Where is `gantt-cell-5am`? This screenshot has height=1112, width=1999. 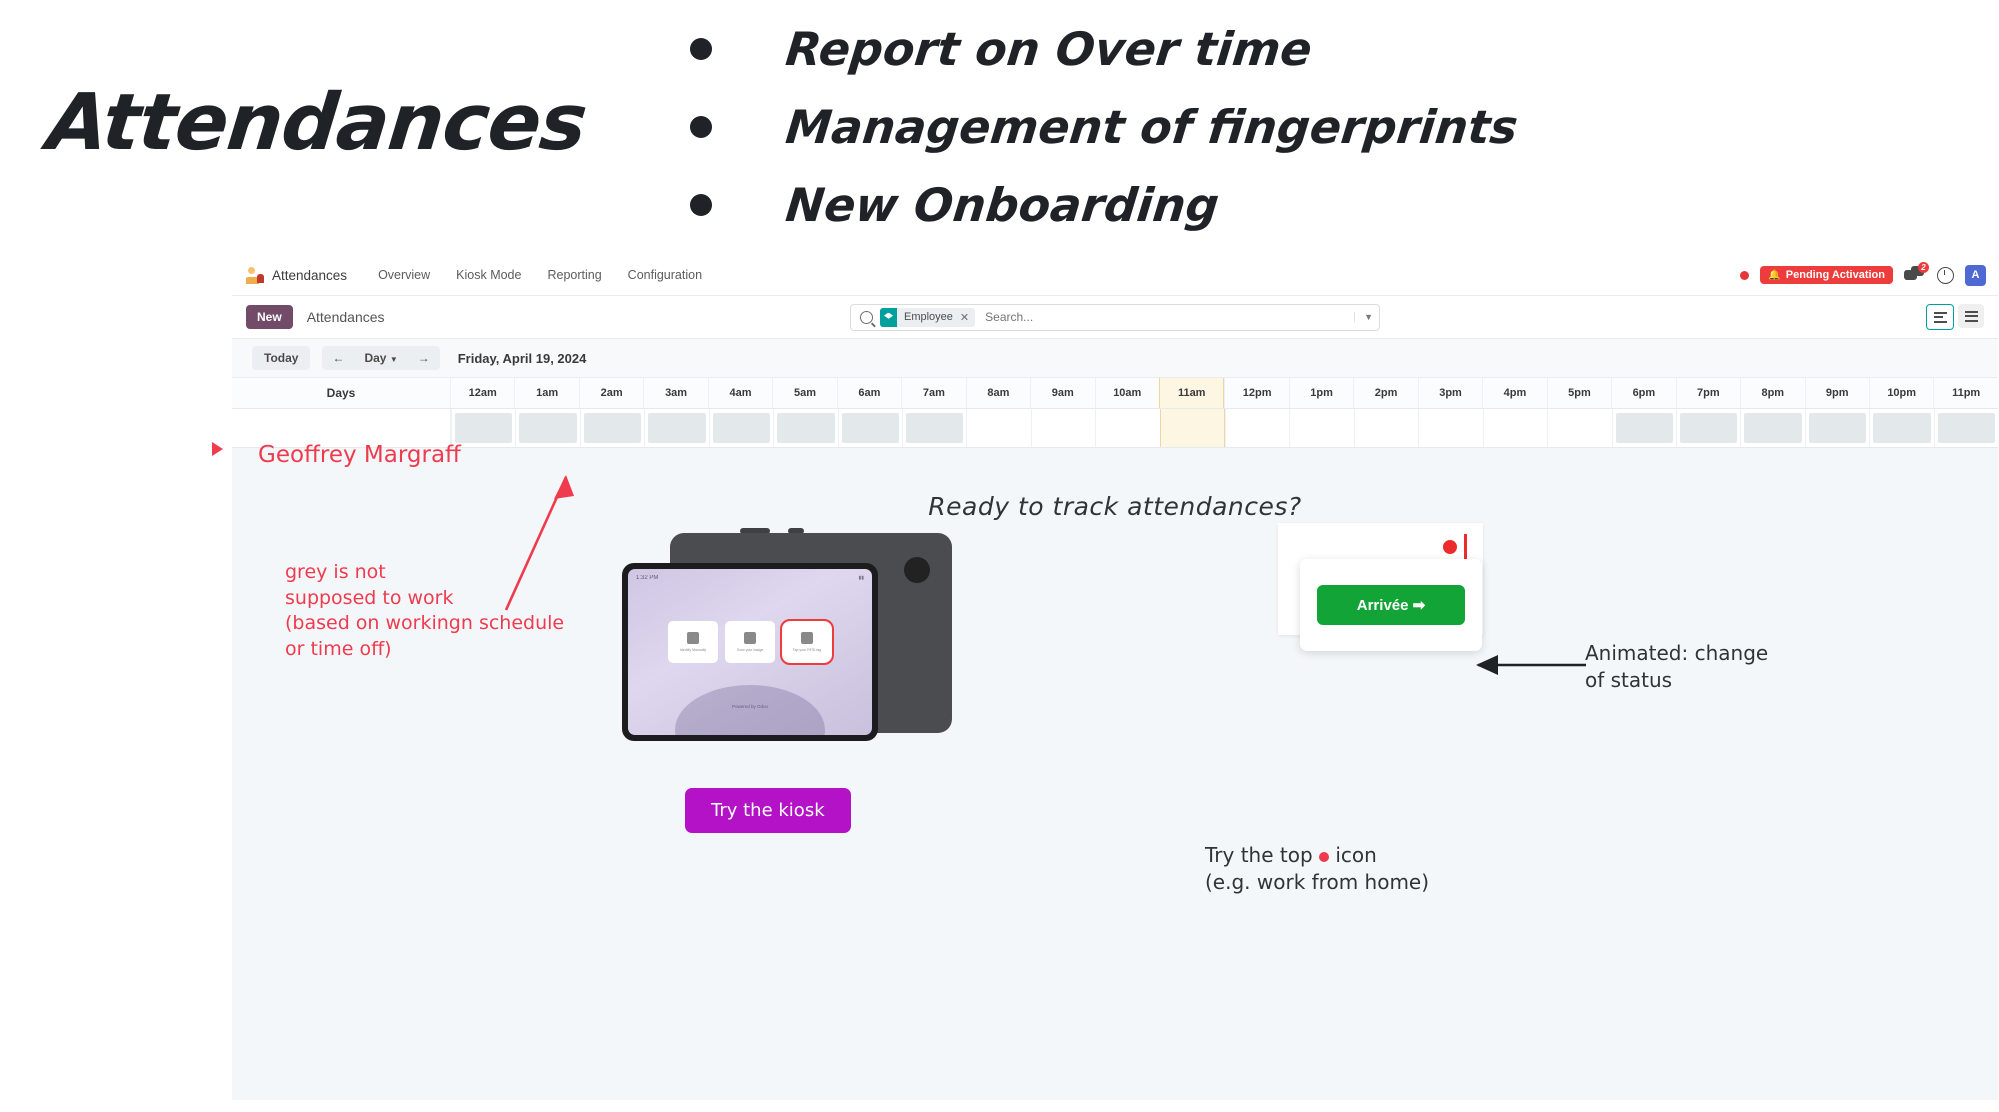
gantt-cell-5am is located at coordinates (805, 428).